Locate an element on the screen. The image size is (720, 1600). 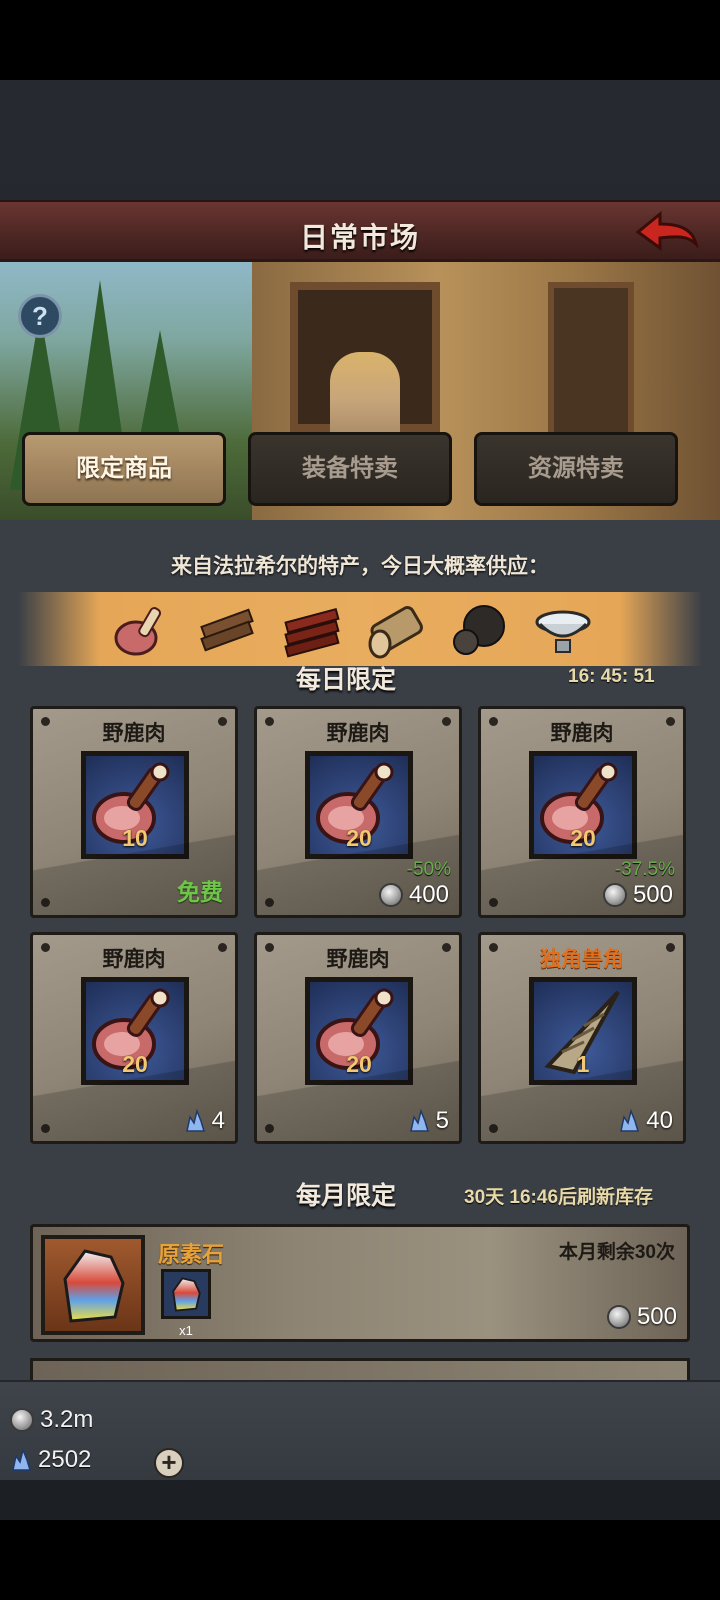
reward-preview is located at coordinates (186, 1294).